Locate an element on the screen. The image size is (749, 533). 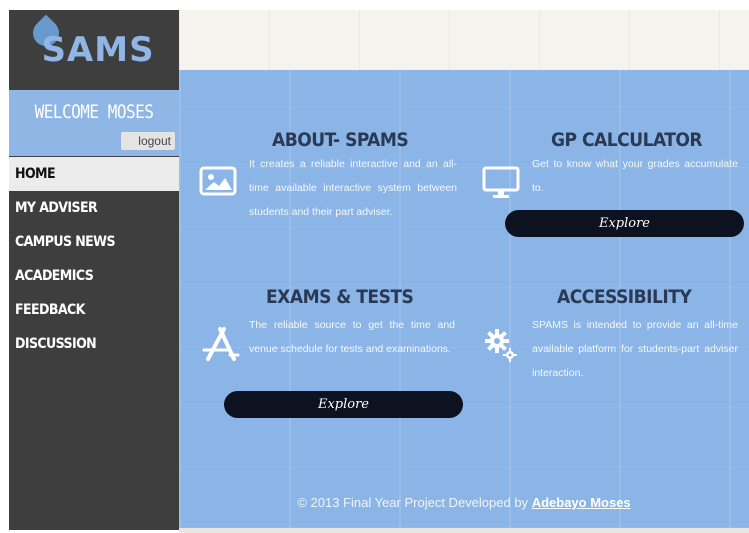
footer-text: © 2013 Final Year Project Developed by is located at coordinates (413, 502).